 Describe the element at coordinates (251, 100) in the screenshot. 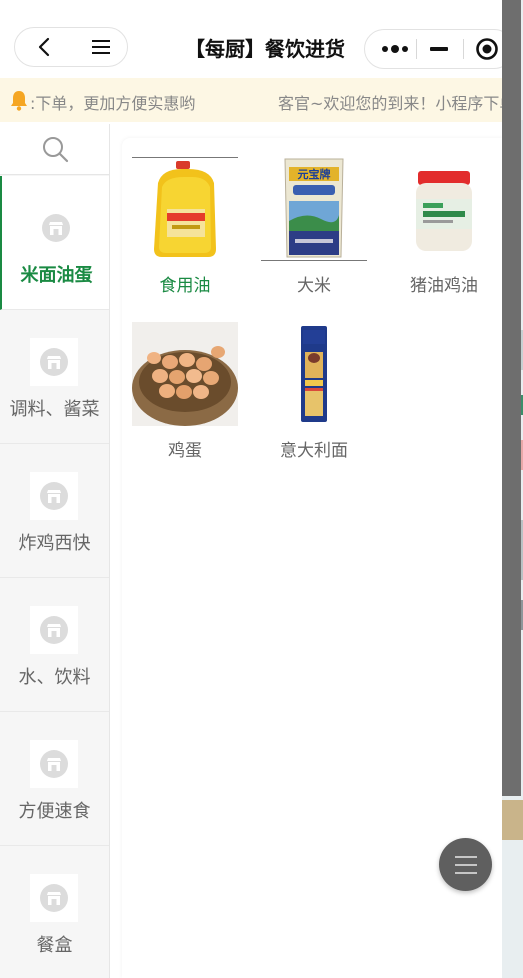

I see `notice-bar: :下单，更加方便实惠哟 客官~欢迎您的到来！小程序下单` at that location.